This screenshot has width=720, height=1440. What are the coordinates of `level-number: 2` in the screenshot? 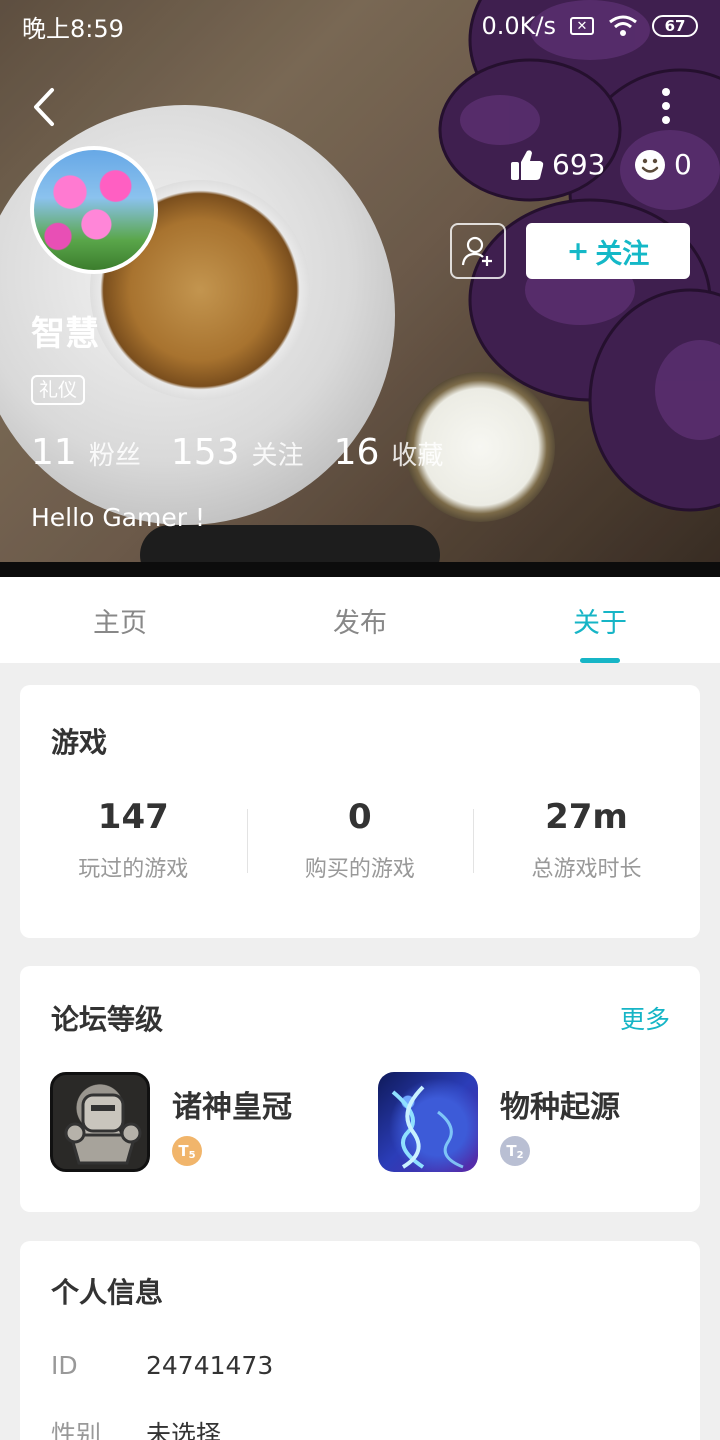 It's located at (520, 1155).